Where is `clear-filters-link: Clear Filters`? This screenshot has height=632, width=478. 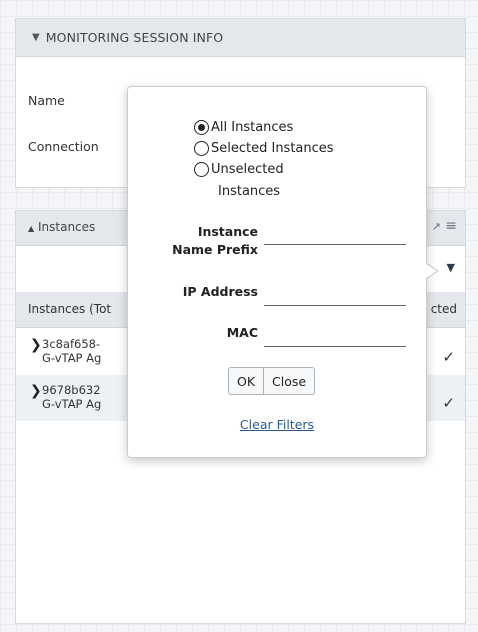 clear-filters-link: Clear Filters is located at coordinates (277, 424).